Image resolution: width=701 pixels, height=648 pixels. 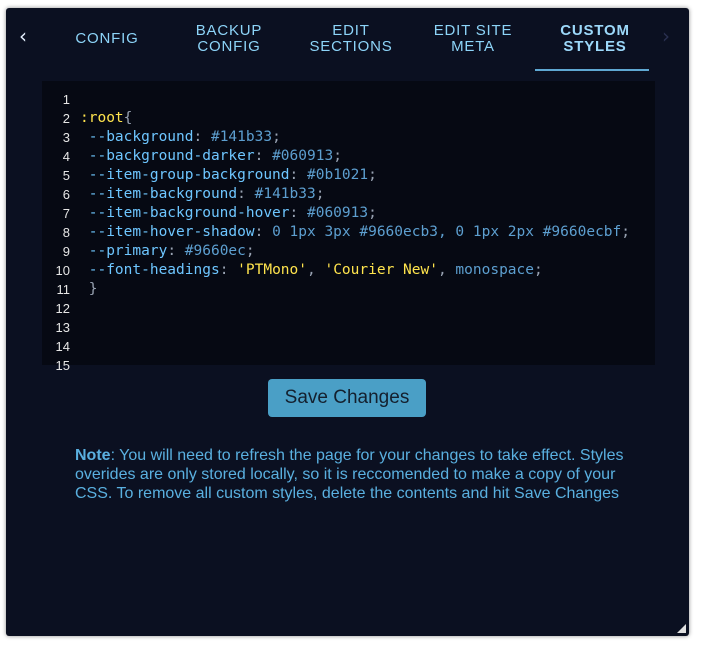 I want to click on css-string: 'Courier New', so click(x=376, y=270).